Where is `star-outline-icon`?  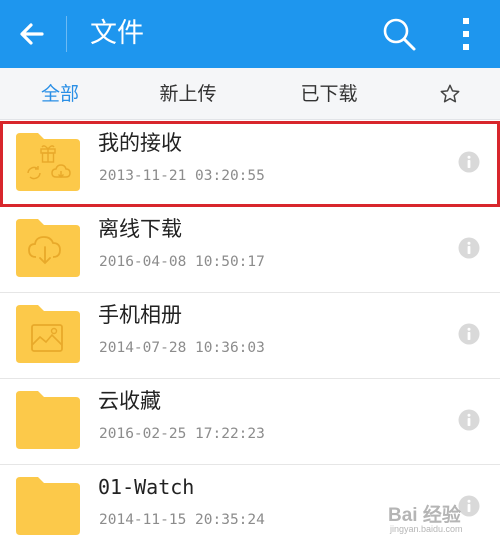 star-outline-icon is located at coordinates (450, 93).